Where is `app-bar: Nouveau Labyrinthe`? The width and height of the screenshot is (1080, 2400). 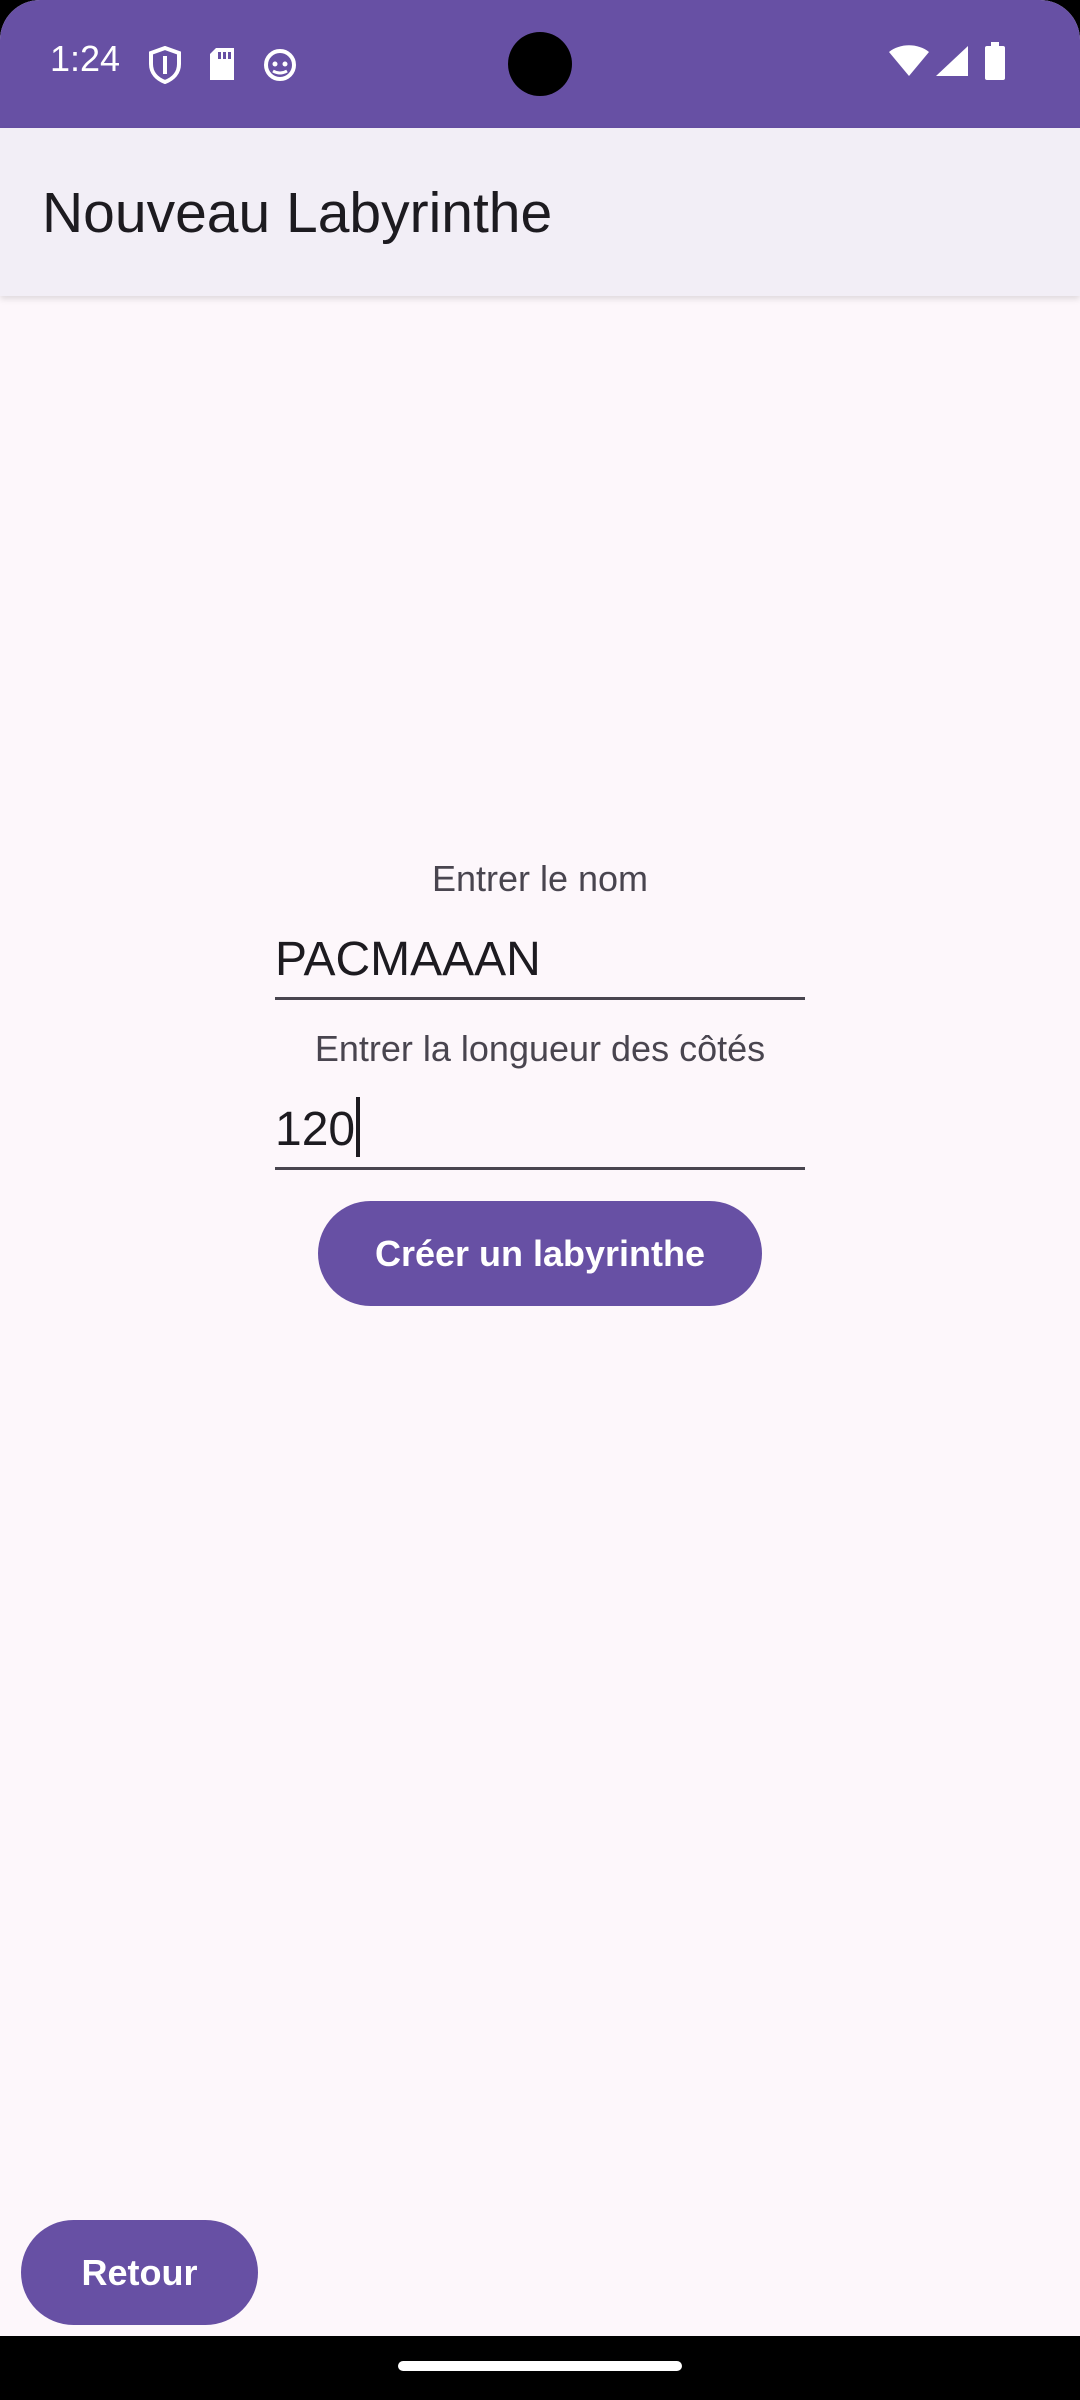 app-bar: Nouveau Labyrinthe is located at coordinates (540, 212).